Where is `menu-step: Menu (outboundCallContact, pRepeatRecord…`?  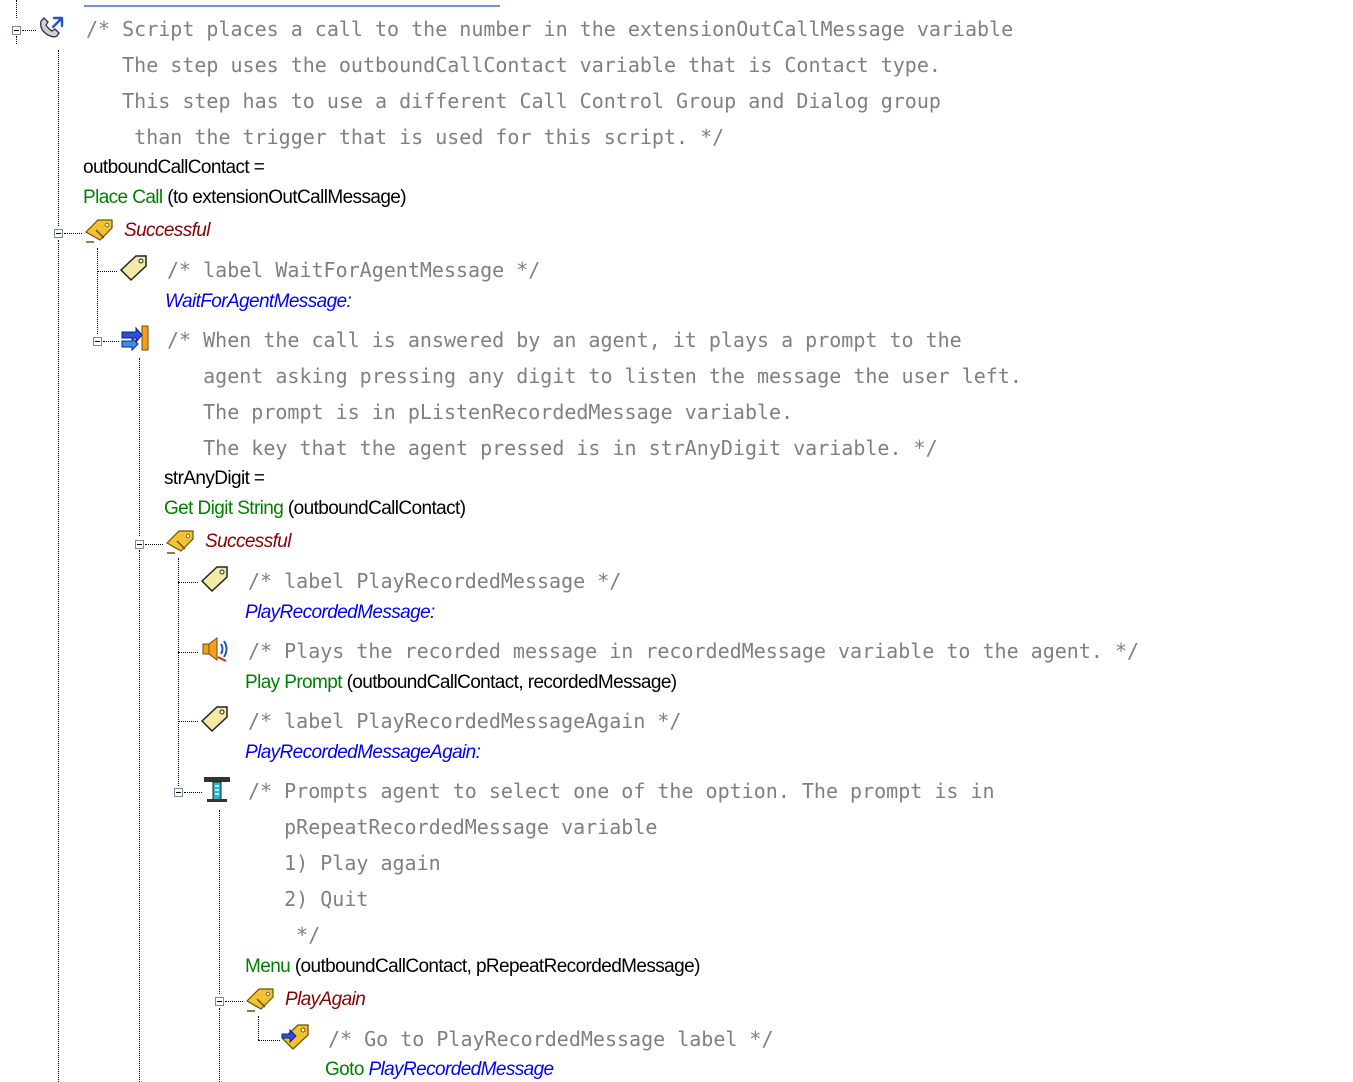
menu-step: Menu (outboundCallContact, pRepeatRecord… is located at coordinates (472, 967).